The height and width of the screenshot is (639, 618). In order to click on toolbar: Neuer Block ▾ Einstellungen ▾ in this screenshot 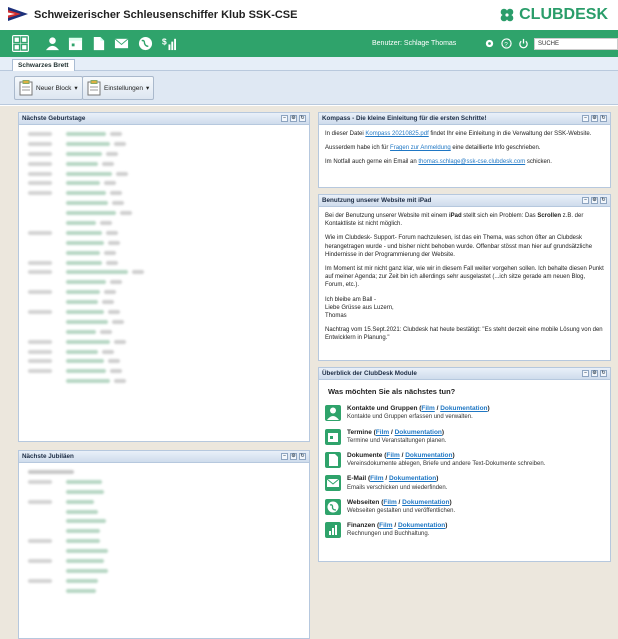, I will do `click(309, 88)`.